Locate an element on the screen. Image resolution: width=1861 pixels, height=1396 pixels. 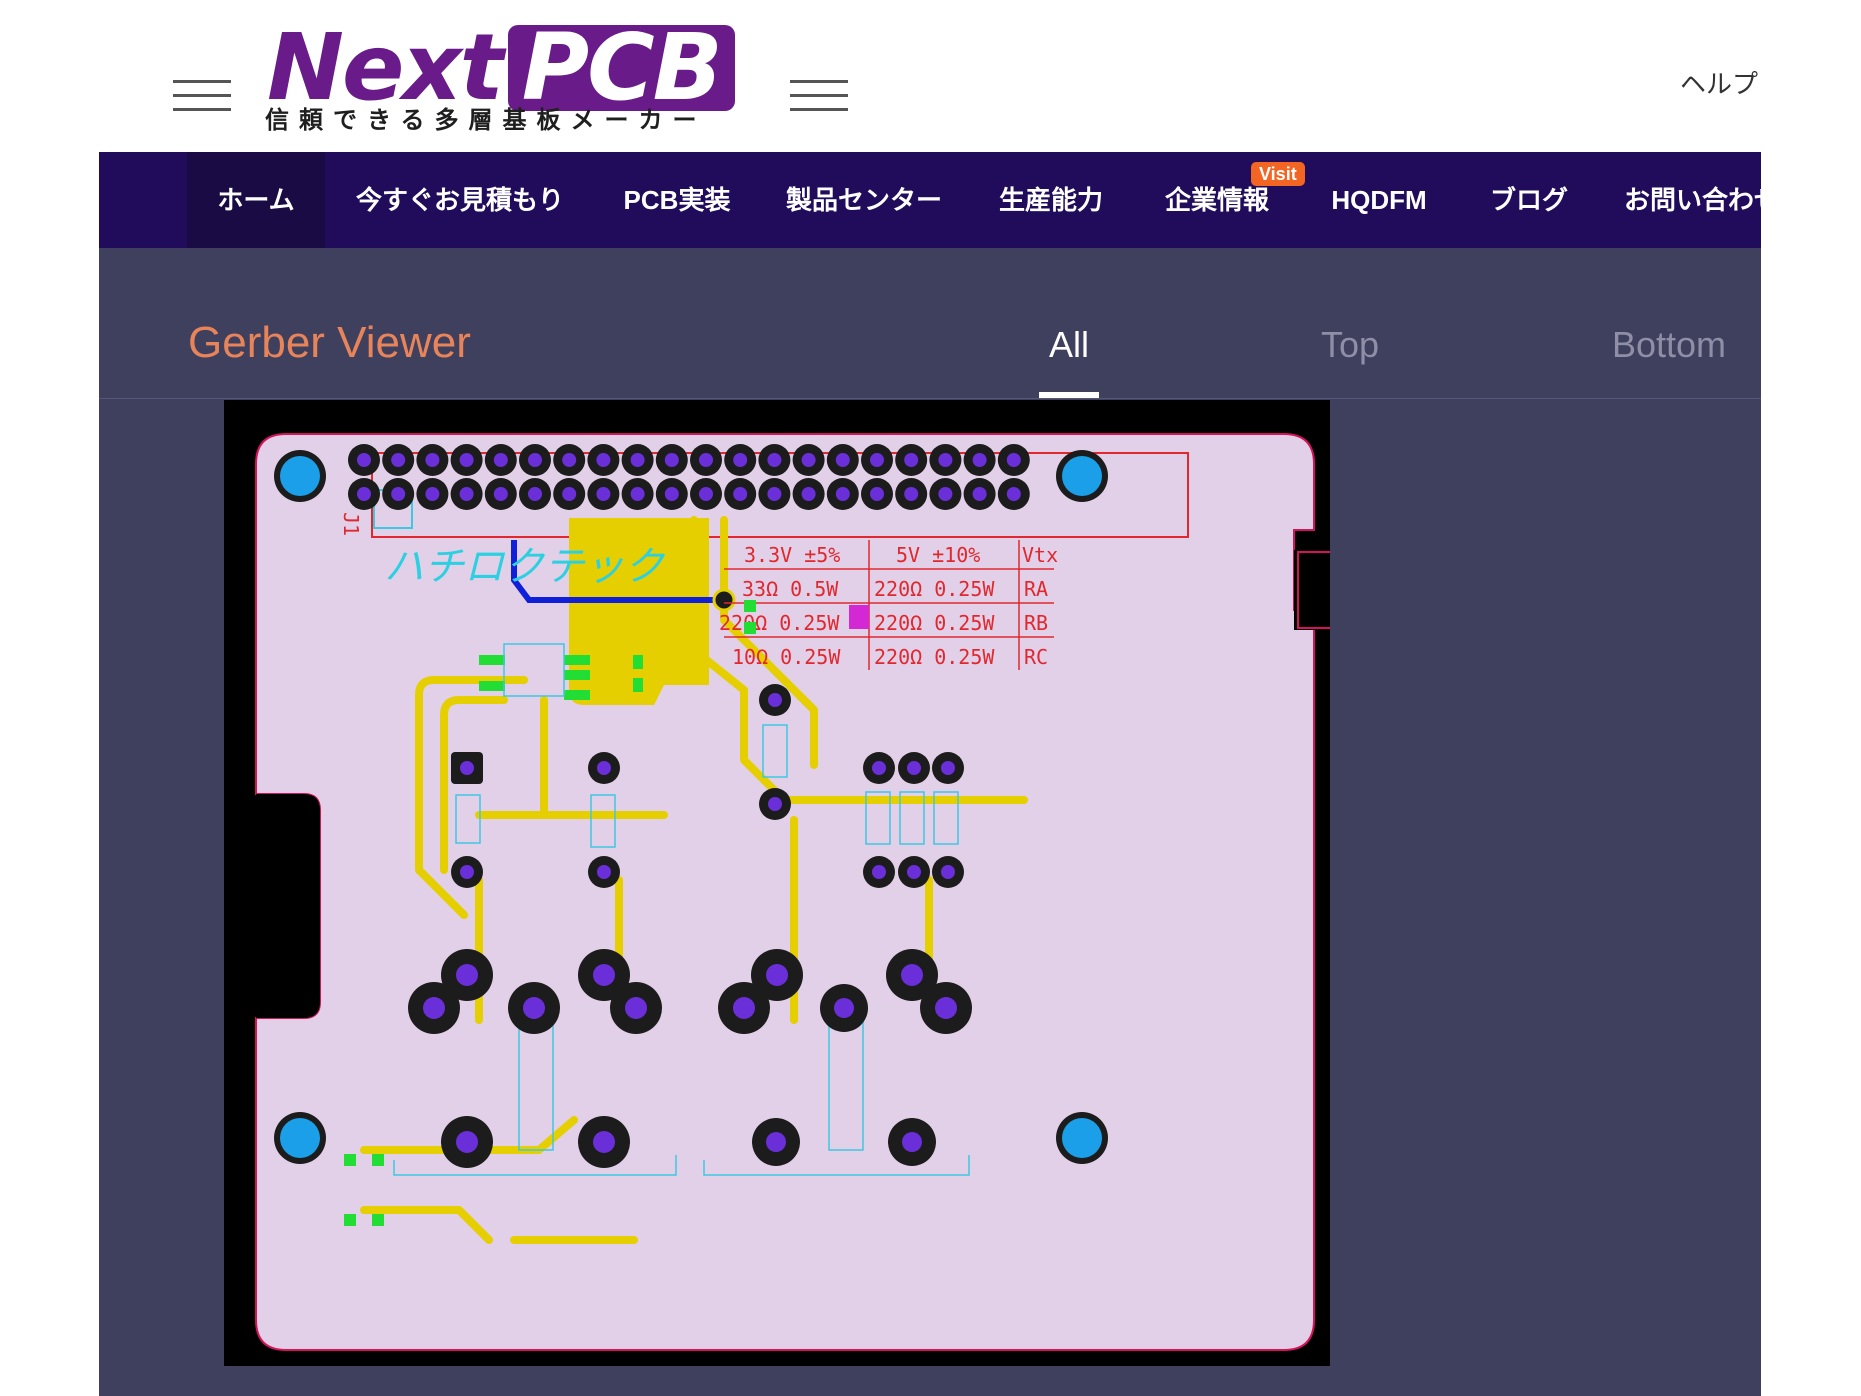
logo-tagline: 信頼できる多層基板メーカー is located at coordinates (486, 120).